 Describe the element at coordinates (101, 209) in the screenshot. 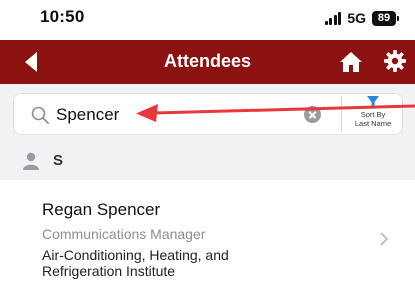

I see `attendee-name: Regan Spencer` at that location.